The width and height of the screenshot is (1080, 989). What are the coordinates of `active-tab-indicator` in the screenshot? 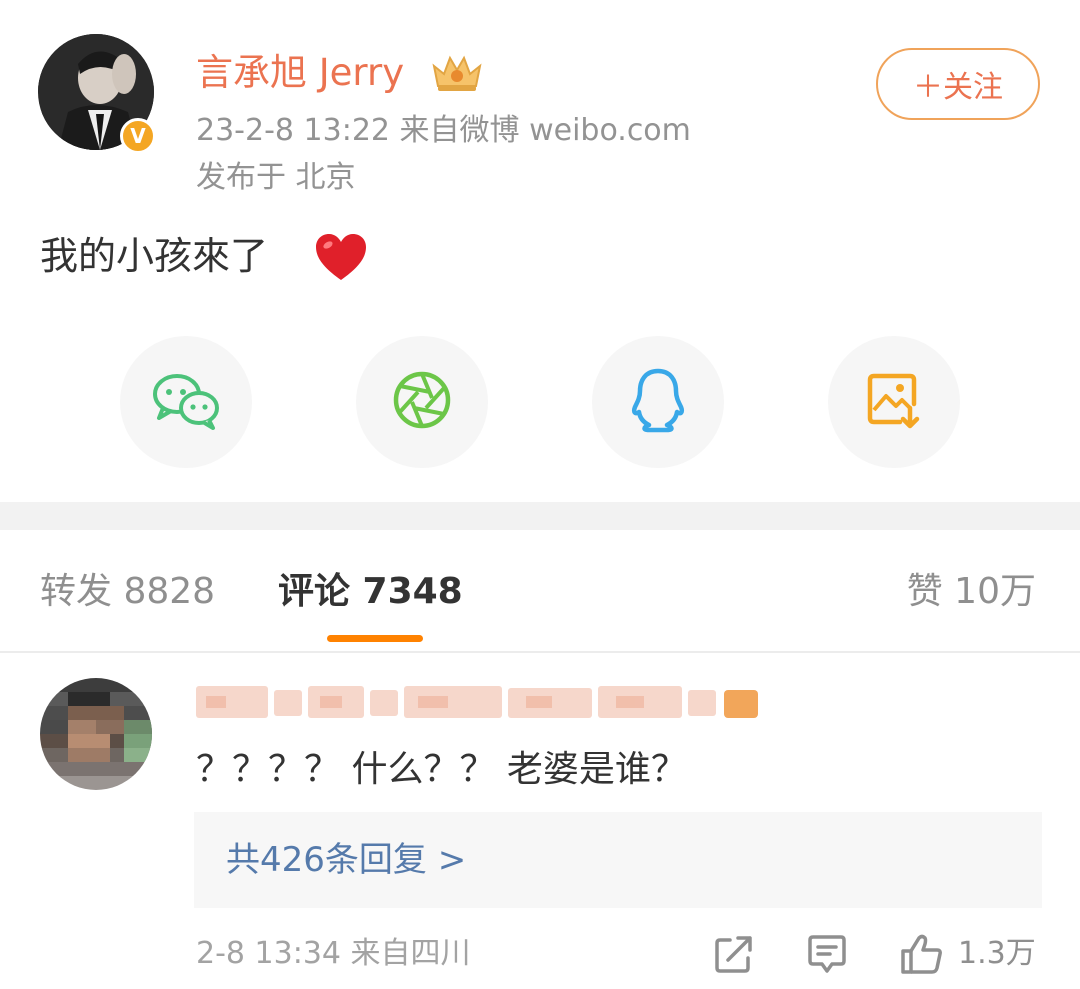 It's located at (375, 638).